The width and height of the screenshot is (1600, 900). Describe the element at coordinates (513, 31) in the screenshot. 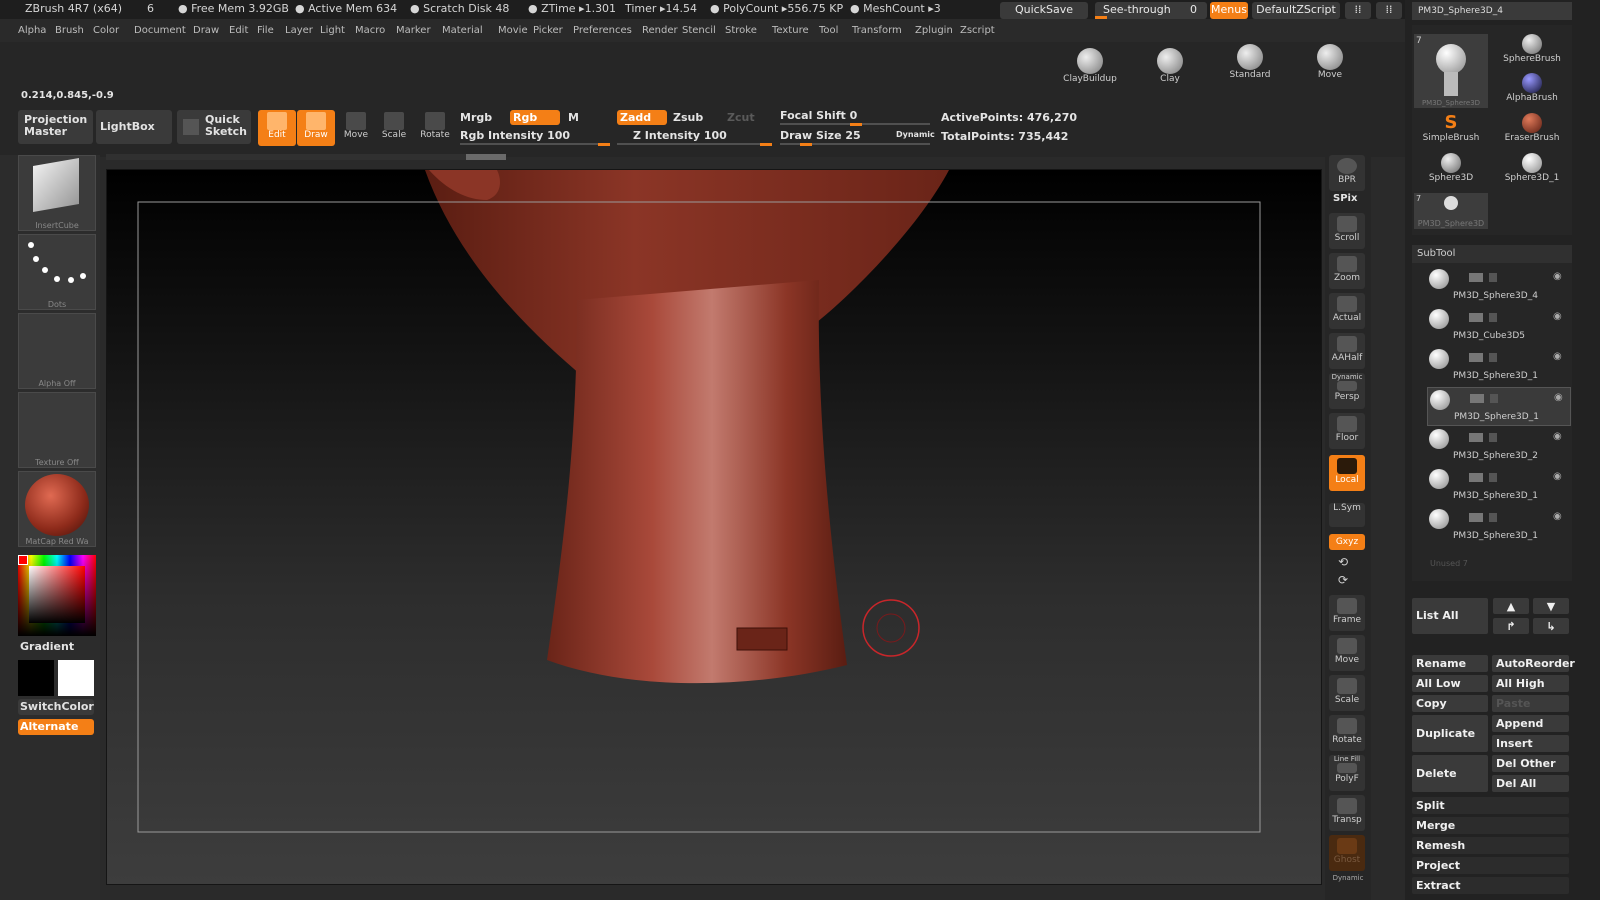

I see `menu-movie: Movie` at that location.